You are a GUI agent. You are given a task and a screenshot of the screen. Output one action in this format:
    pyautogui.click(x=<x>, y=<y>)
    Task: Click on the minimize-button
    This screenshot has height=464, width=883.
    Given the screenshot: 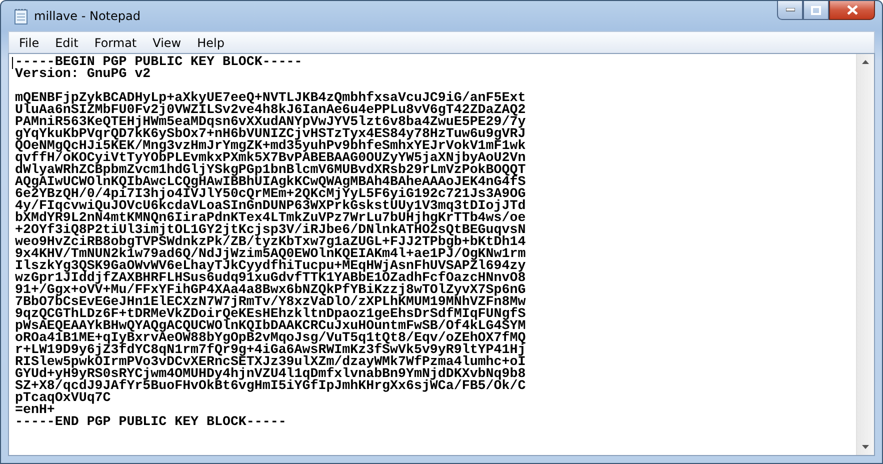 What is the action you would take?
    pyautogui.click(x=790, y=10)
    